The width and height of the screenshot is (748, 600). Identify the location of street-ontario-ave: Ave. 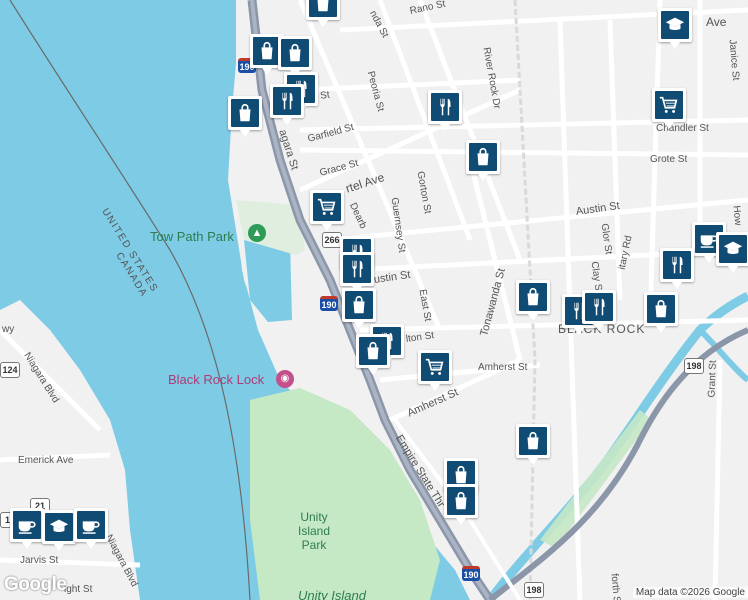
(716, 22).